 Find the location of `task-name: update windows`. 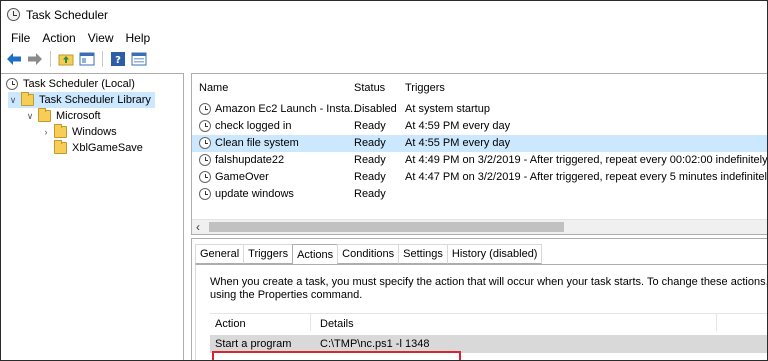

task-name: update windows is located at coordinates (254, 194).